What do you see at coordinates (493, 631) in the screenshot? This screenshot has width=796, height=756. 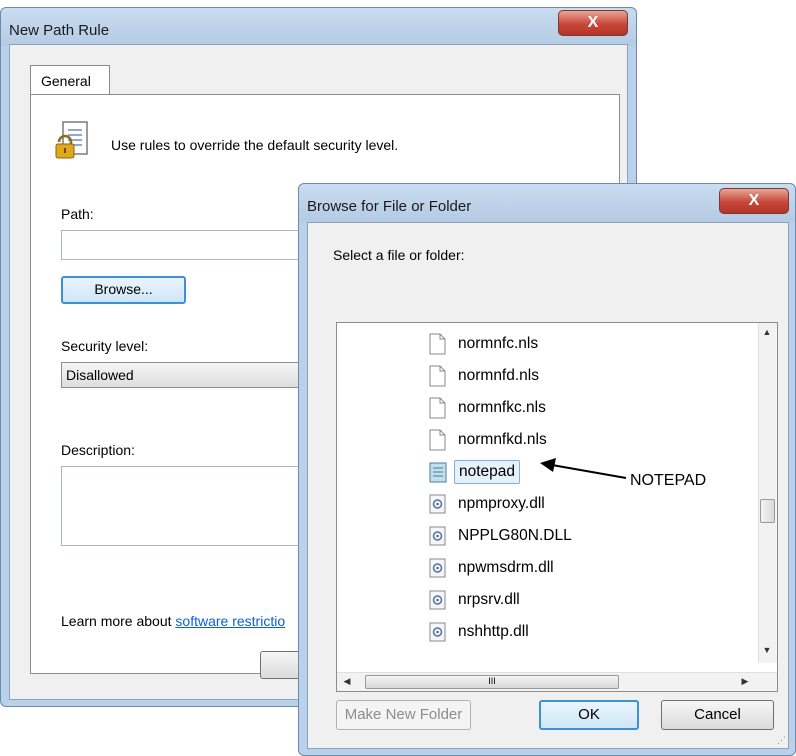 I see `tree-item-label: nshhttp.dll` at bounding box center [493, 631].